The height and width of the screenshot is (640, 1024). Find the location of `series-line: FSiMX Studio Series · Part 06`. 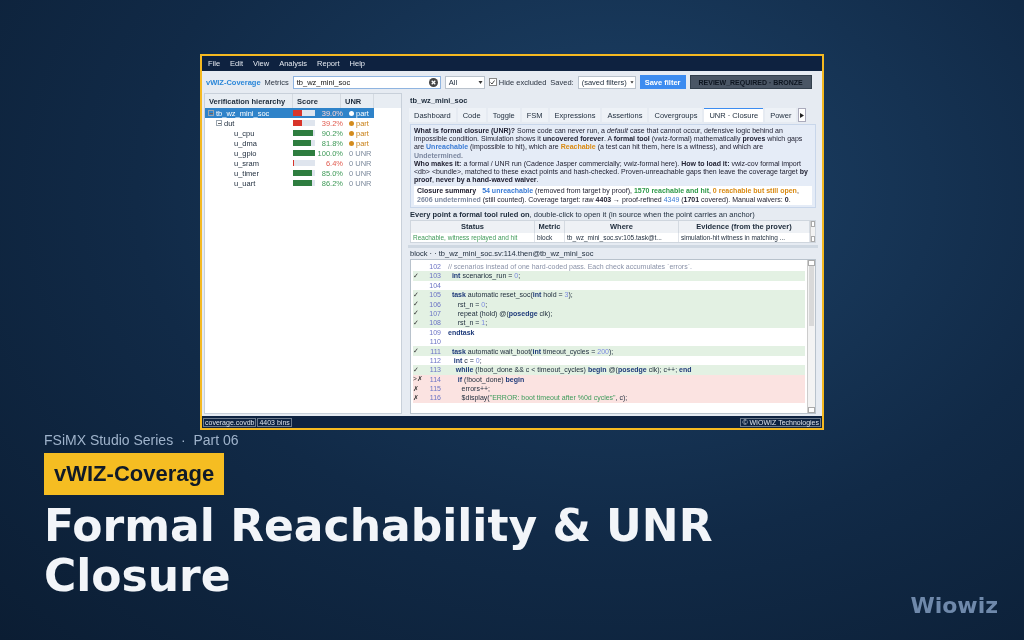

series-line: FSiMX Studio Series · Part 06 is located at coordinates (141, 440).